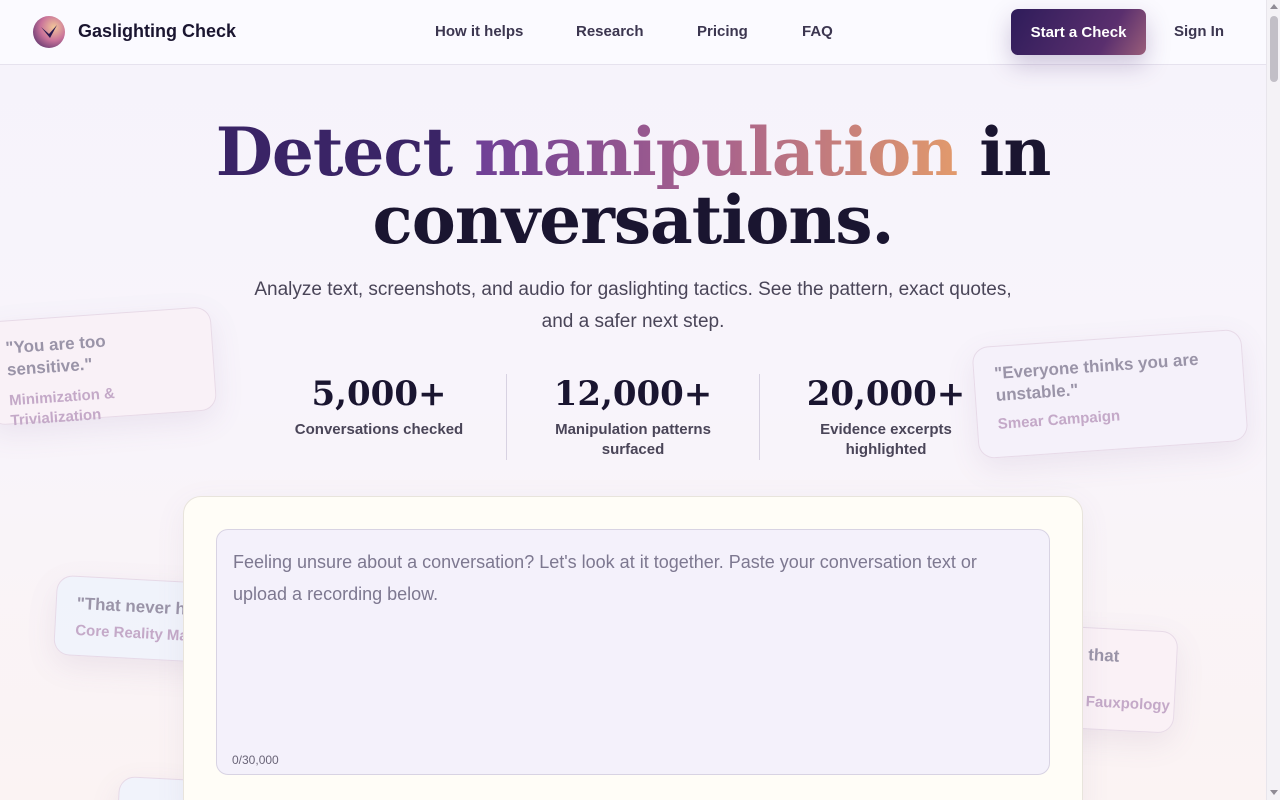 This screenshot has height=800, width=1280. What do you see at coordinates (716, 152) in the screenshot?
I see `hero-title-word-manipulation: manipulation` at bounding box center [716, 152].